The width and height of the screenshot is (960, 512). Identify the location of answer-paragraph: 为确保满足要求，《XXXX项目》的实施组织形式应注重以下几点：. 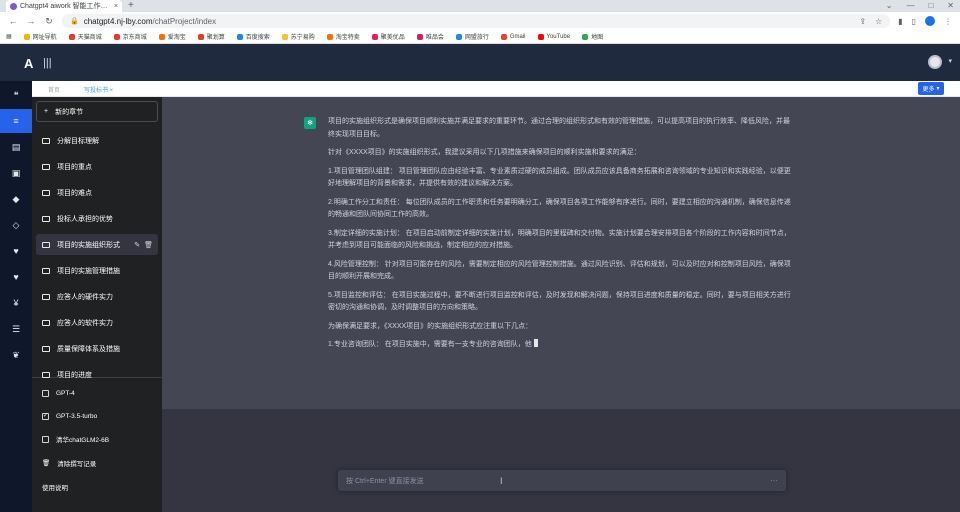
(560, 327).